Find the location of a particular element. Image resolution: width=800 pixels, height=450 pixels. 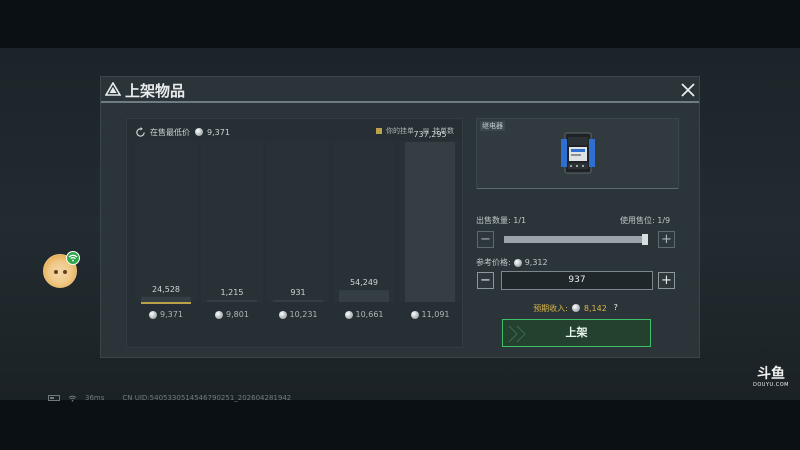

relay-item-icon is located at coordinates (578, 153).